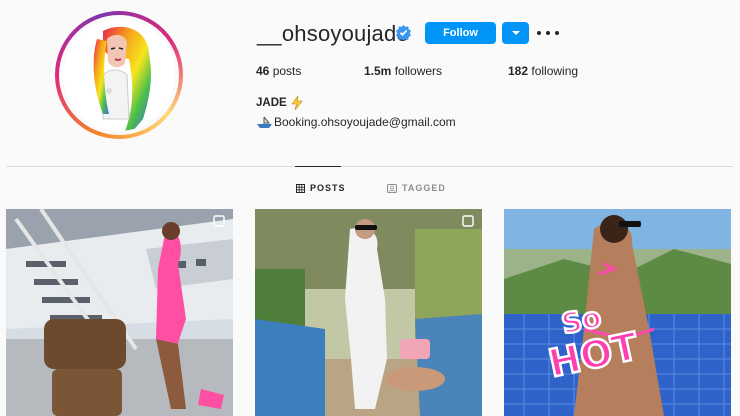 This screenshot has width=740, height=416. I want to click on follow-button: Follow, so click(460, 33).